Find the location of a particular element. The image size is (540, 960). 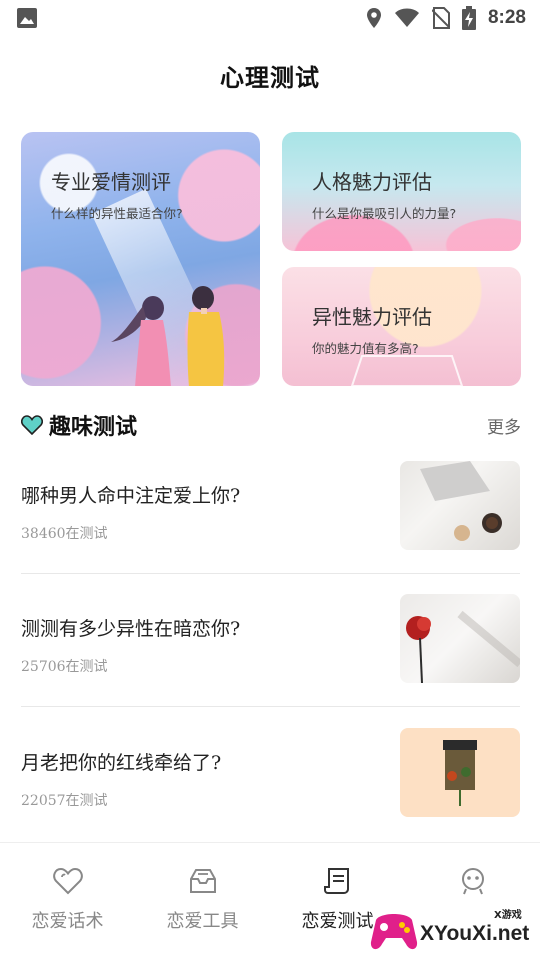

quiz-title: 测测有多少异性在暗恋你? is located at coordinates (131, 629).